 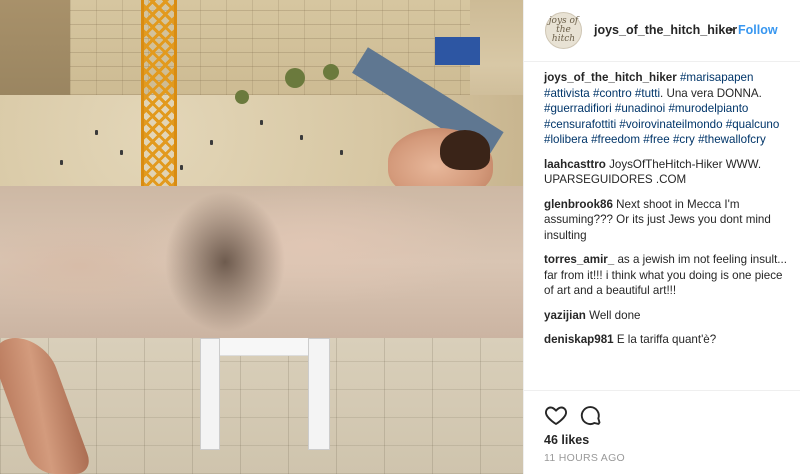 I want to click on hashtag-link: #free, so click(x=656, y=139).